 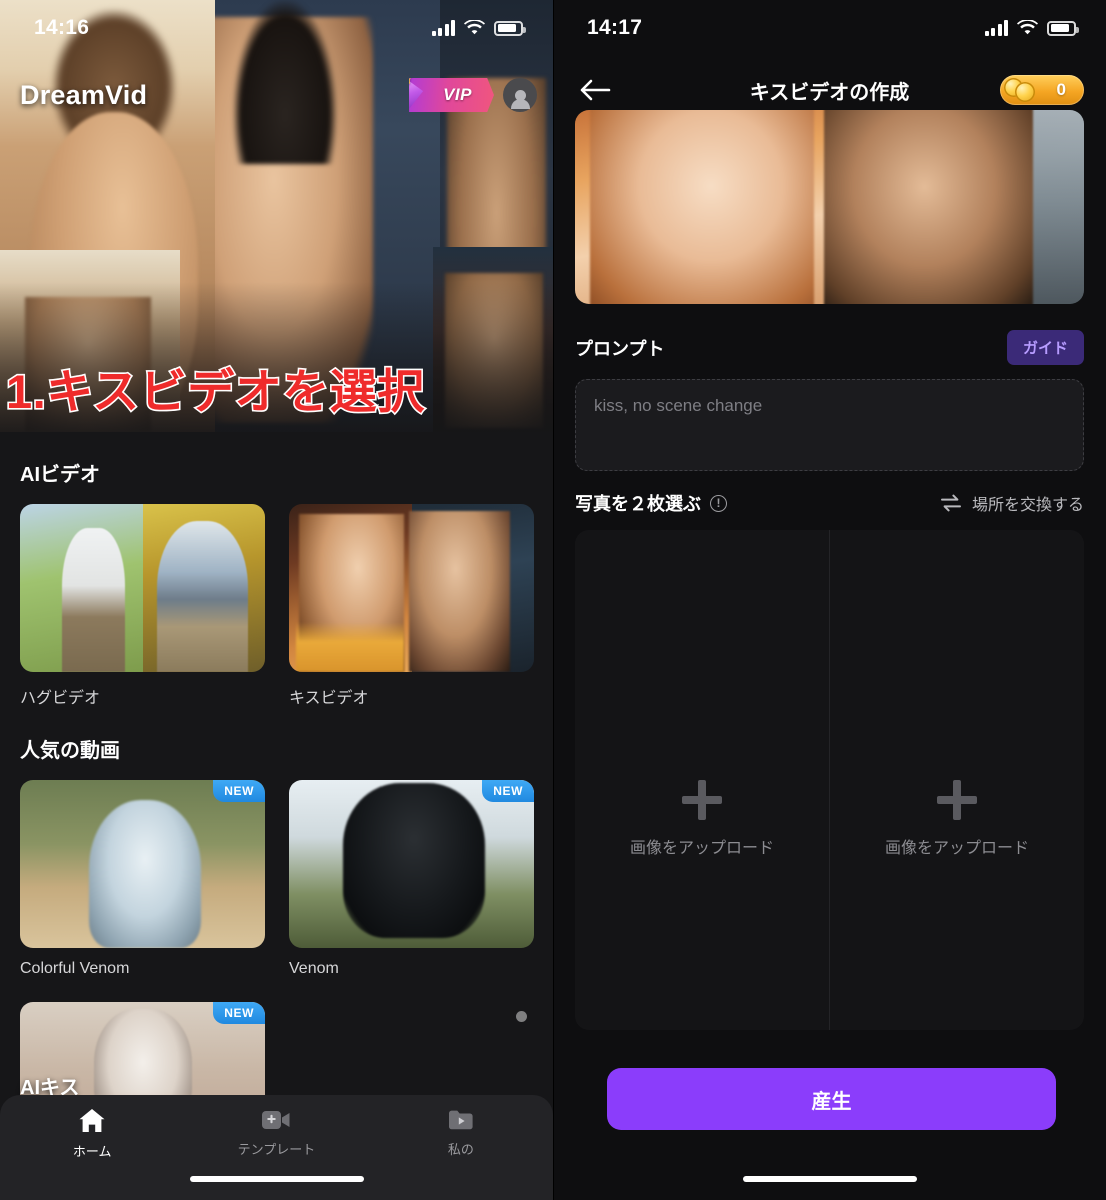 What do you see at coordinates (829, 90) in the screenshot?
I see `create-header: キスビデオの作成 0` at bounding box center [829, 90].